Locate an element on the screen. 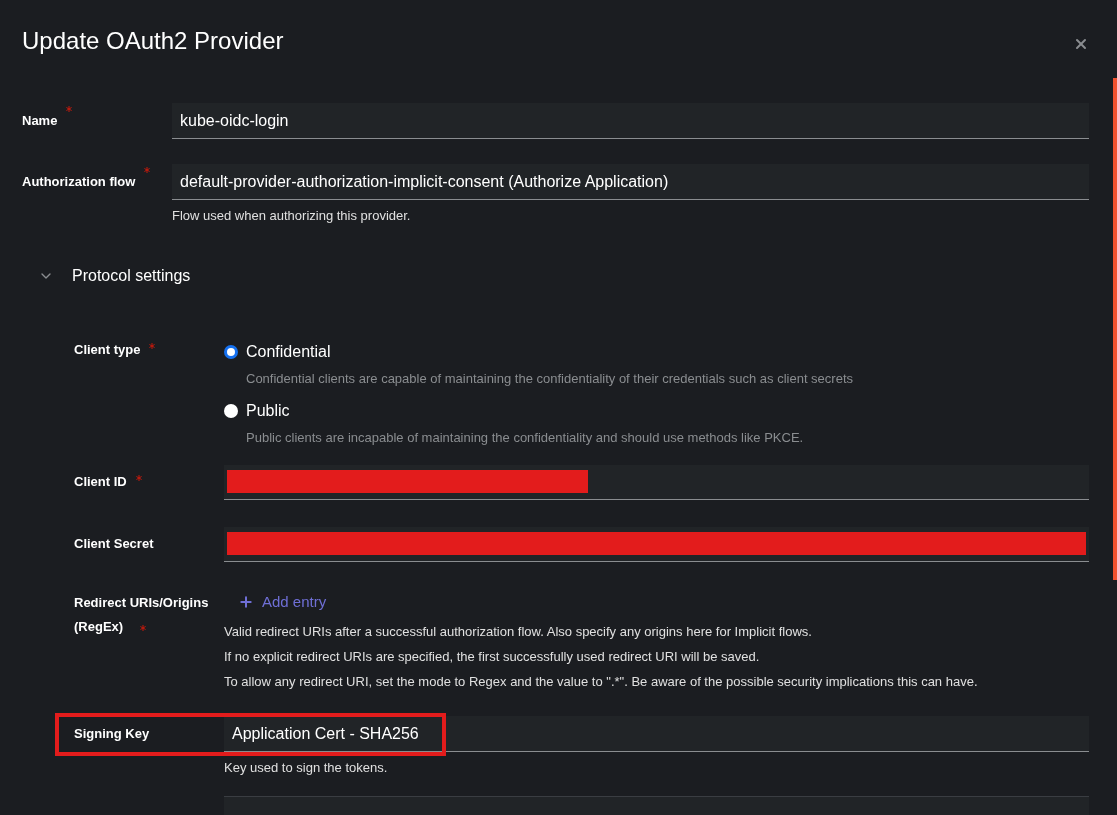 The height and width of the screenshot is (815, 1117). option-description: Public clients are incapable of maintaining the confidentiality and should use methods like PKCE. is located at coordinates (525, 438).